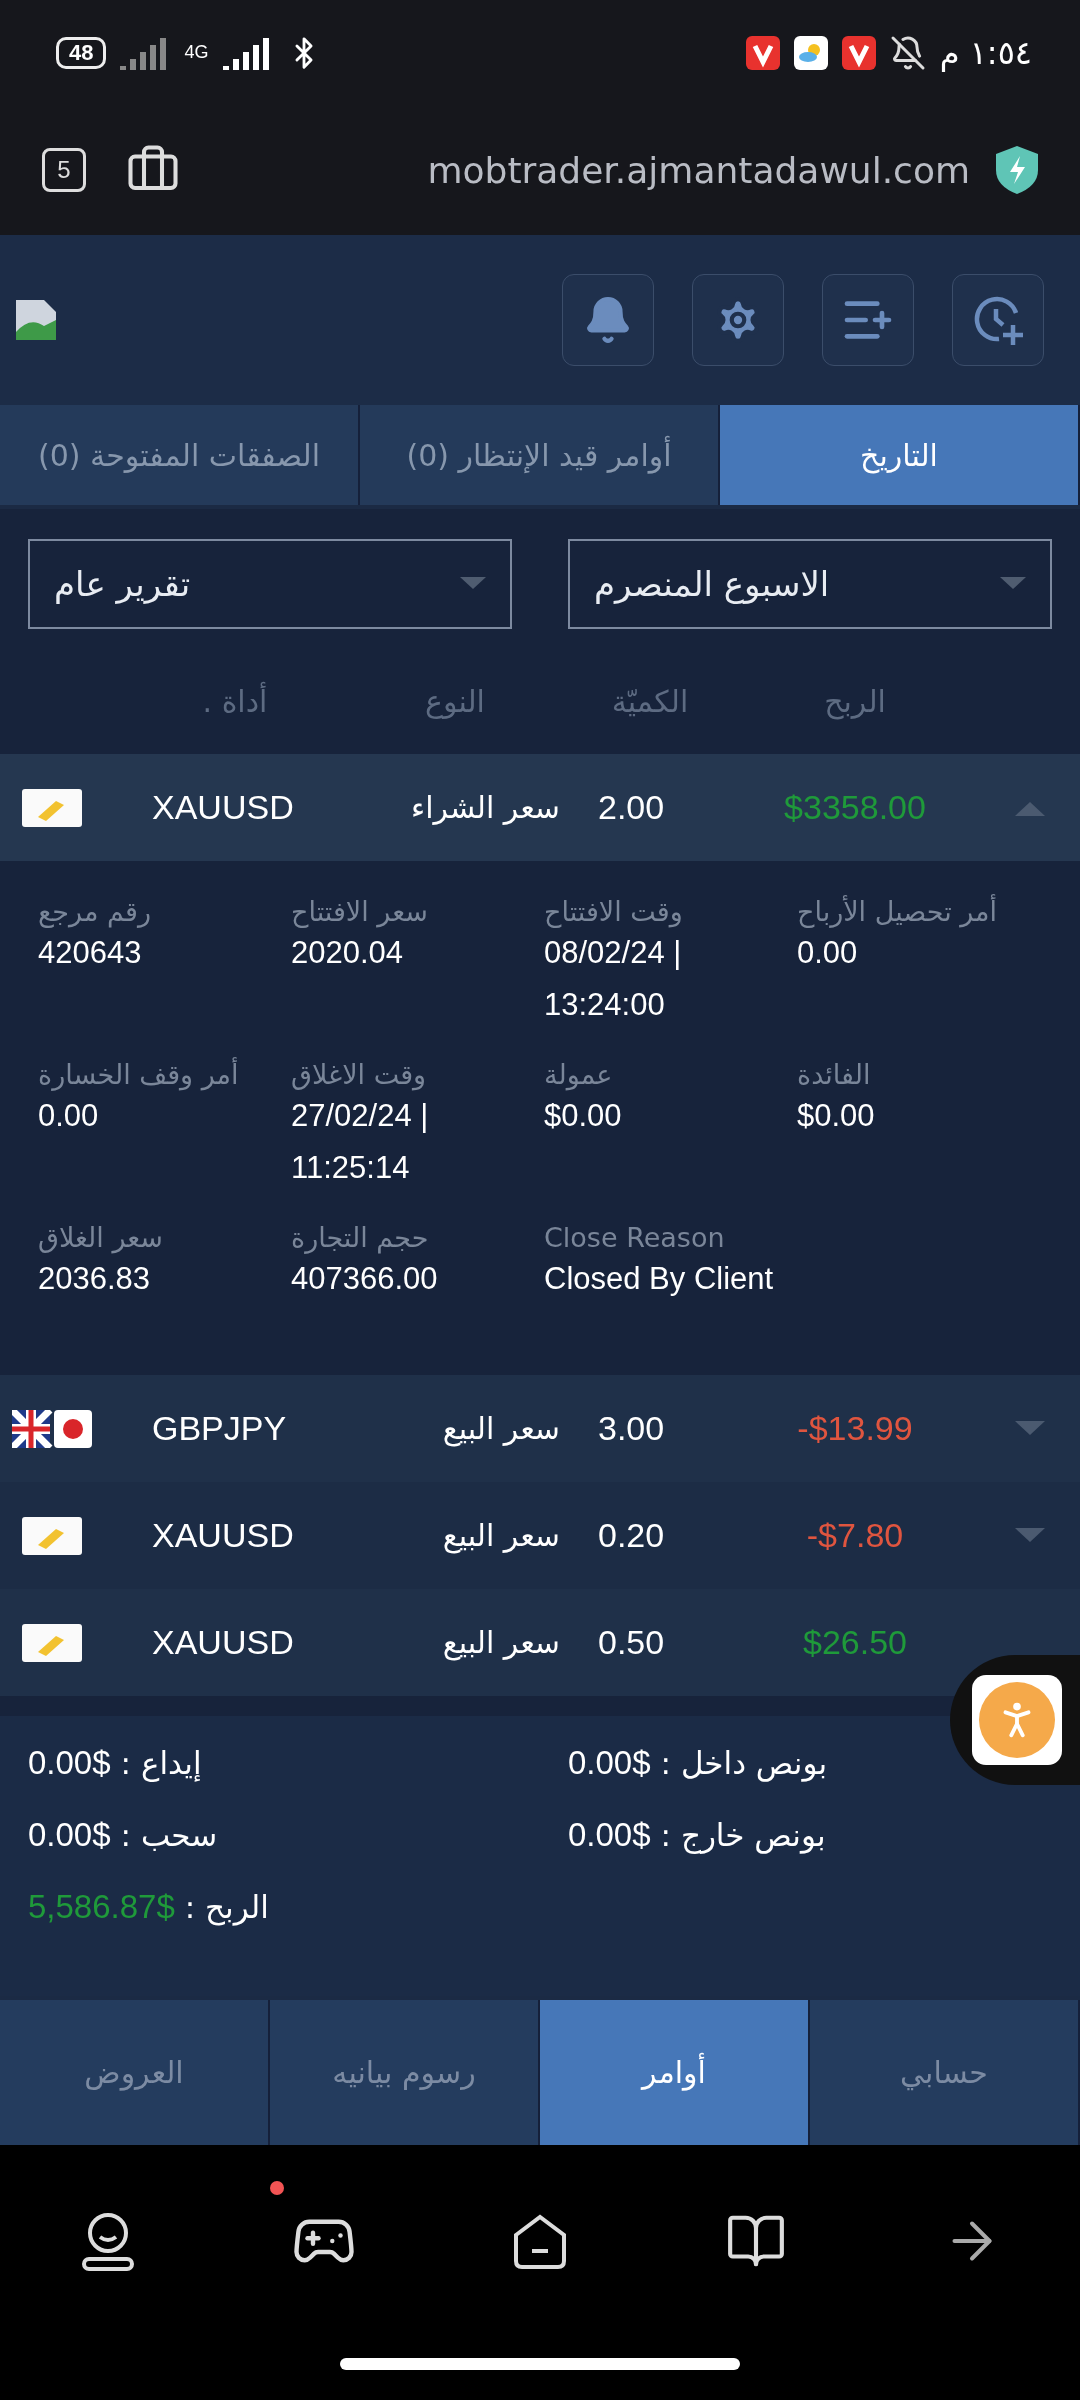 The width and height of the screenshot is (1080, 2400). Describe the element at coordinates (675, 2072) in the screenshot. I see `bottom-tab: أوامر` at that location.